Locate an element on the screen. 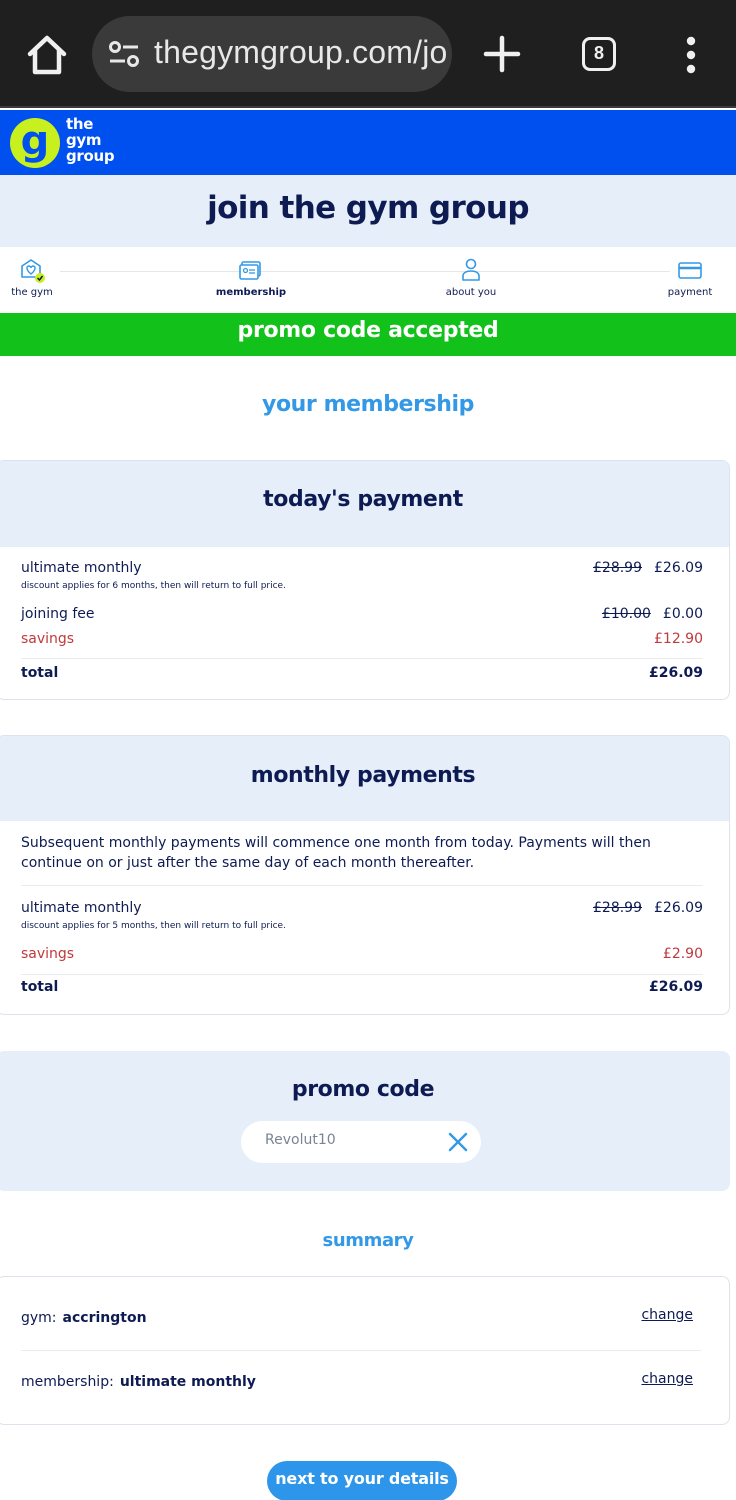  card-title: today's payment is located at coordinates (363, 499).